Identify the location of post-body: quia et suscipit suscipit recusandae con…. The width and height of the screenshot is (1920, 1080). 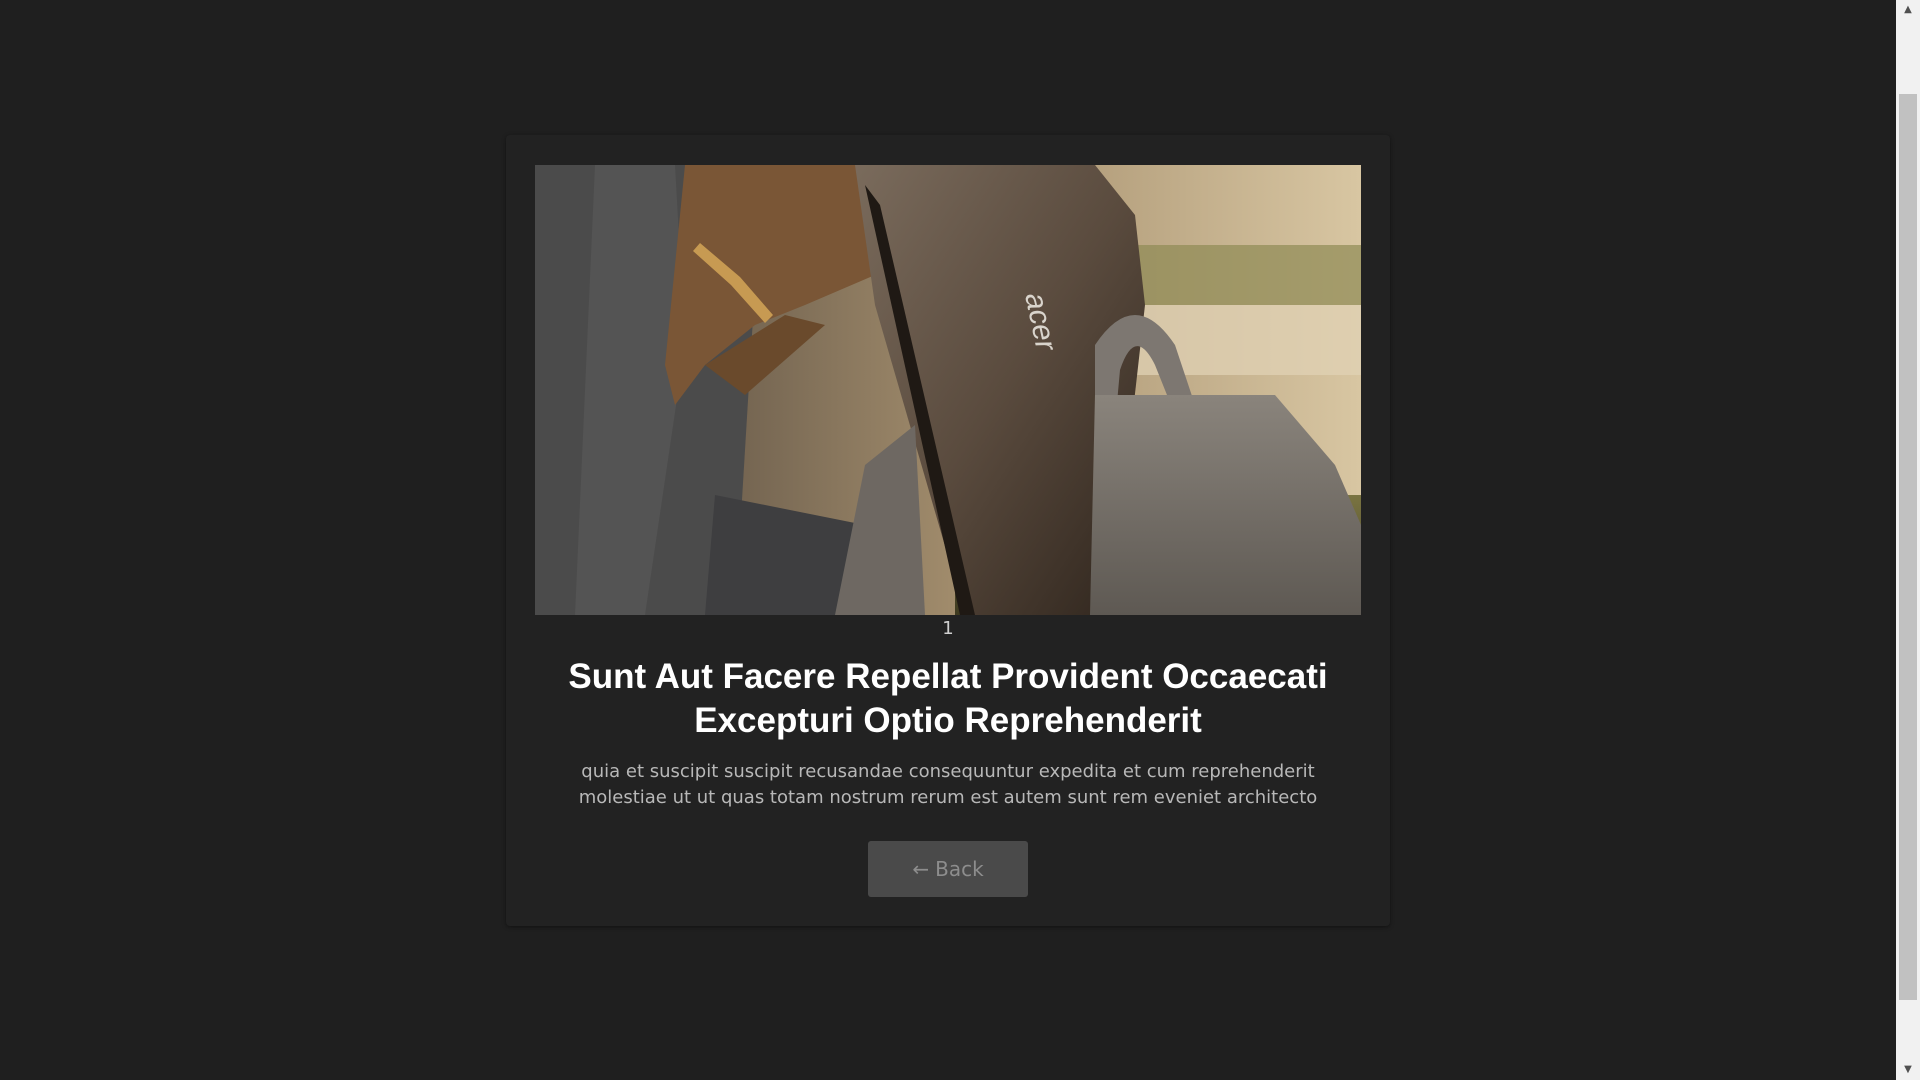
(948, 784).